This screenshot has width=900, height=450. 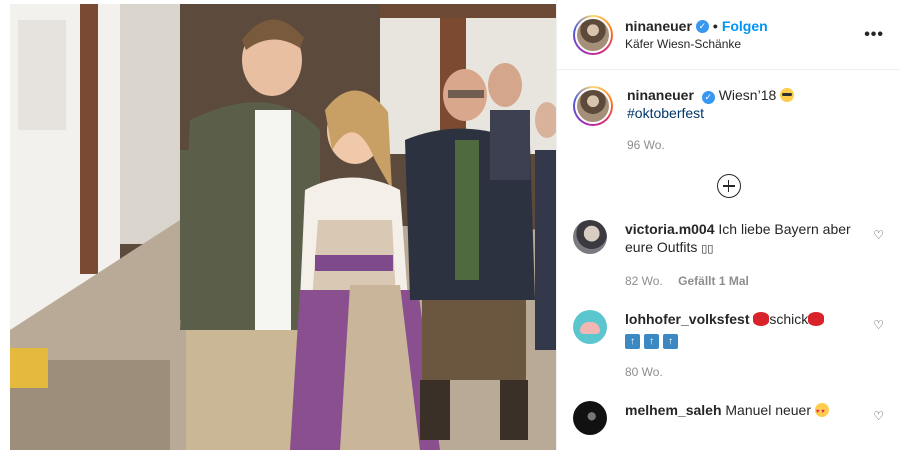 I want to click on plus-circle-icon, so click(x=728, y=186).